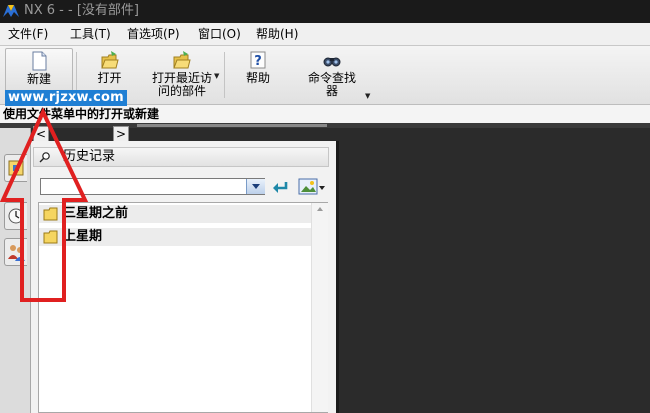 The height and width of the screenshot is (413, 650). Describe the element at coordinates (325, 114) in the screenshot. I see `cue-line: 使用文件菜单中的打开或新建` at that location.